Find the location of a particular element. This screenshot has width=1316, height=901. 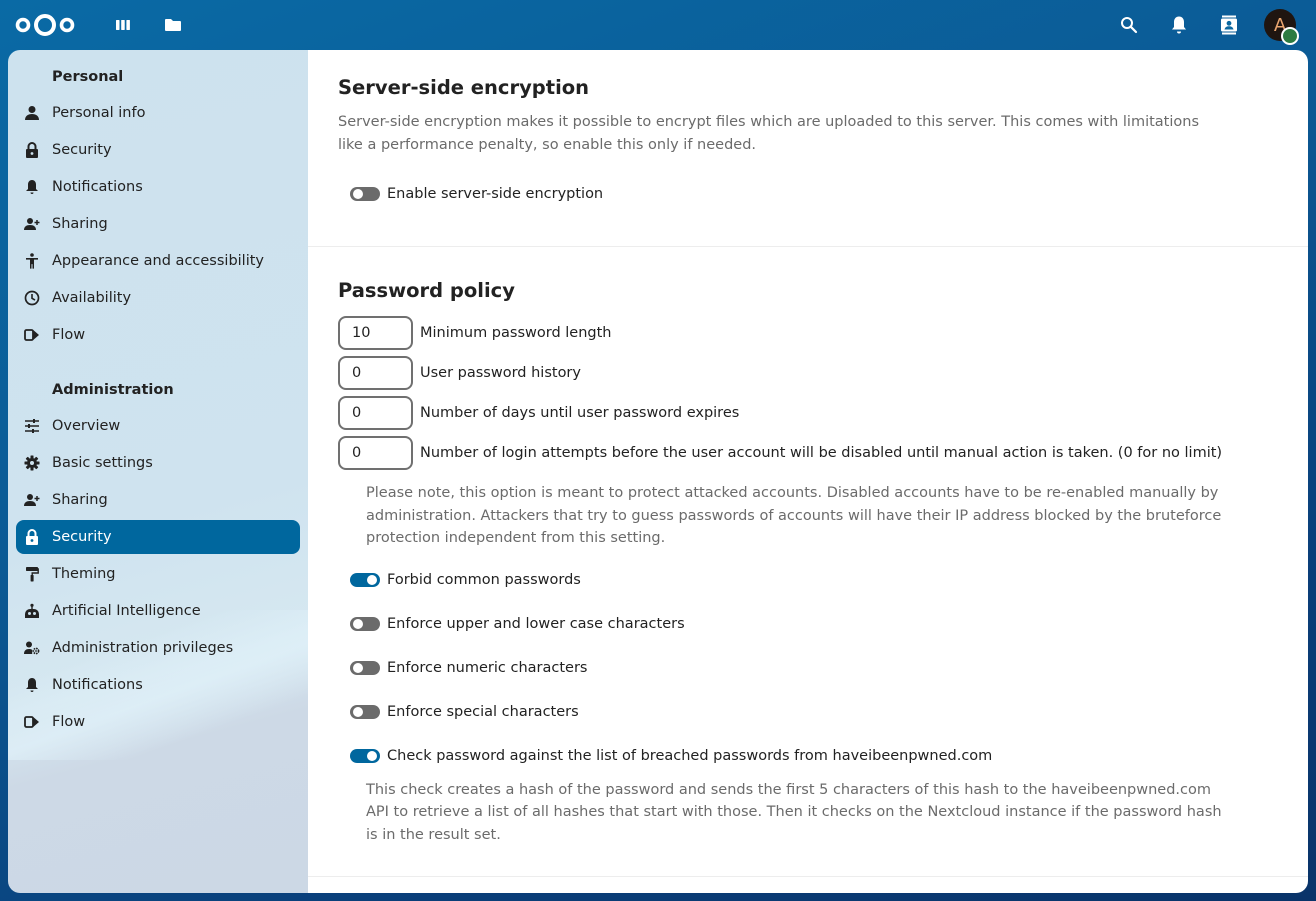

enable-encryption-toggle is located at coordinates (365, 194).